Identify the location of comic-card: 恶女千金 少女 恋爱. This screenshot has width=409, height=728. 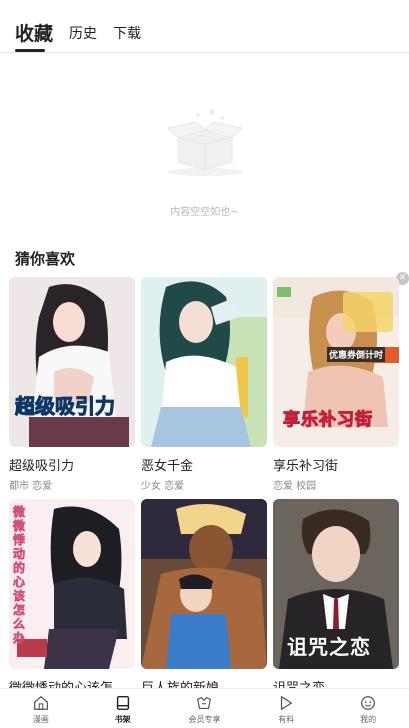
(204, 384).